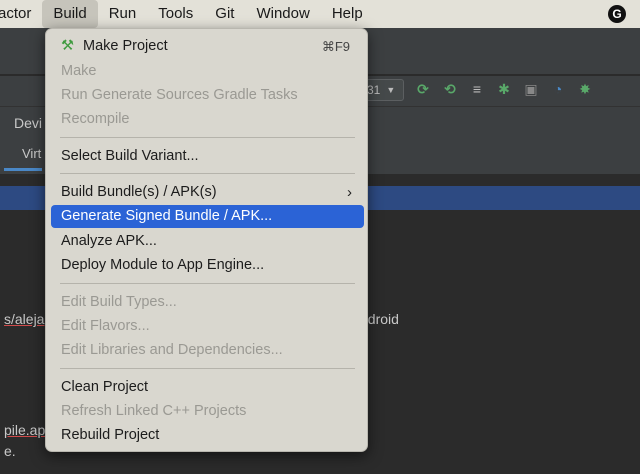 This screenshot has height=474, width=640. Describe the element at coordinates (123, 14) in the screenshot. I see `menu-run: Run` at that location.